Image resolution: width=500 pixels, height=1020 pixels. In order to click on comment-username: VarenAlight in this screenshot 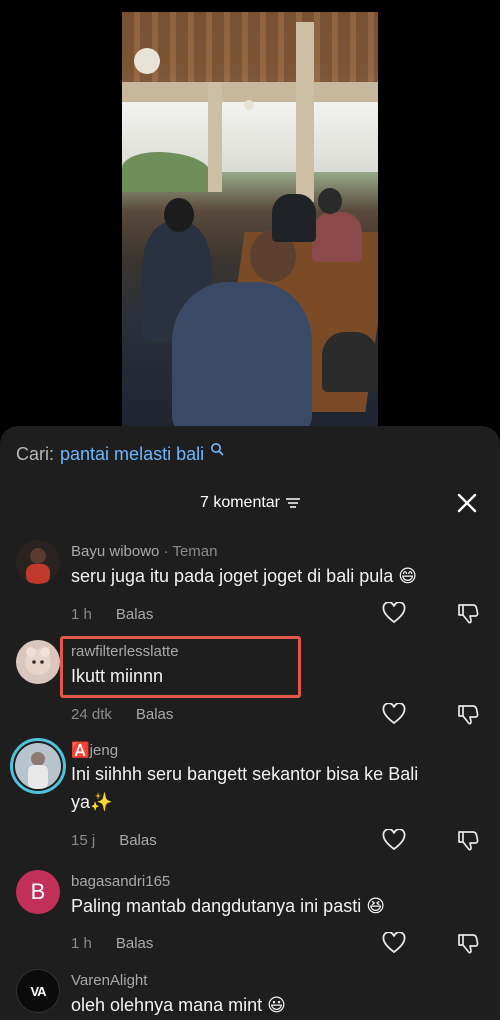, I will do `click(109, 980)`.